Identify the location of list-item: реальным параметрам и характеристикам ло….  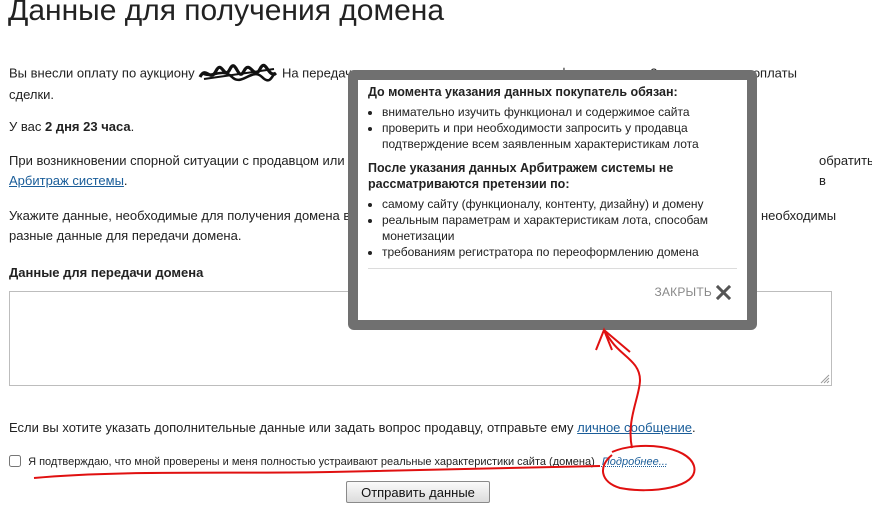
(559, 228).